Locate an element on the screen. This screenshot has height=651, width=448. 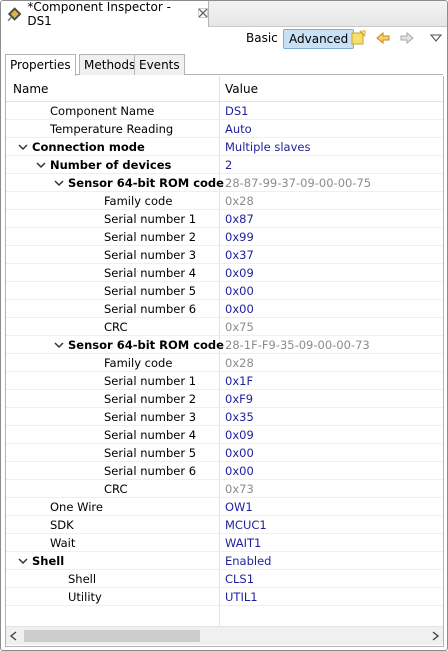
horizontal-scrollbar is located at coordinates (224, 635).